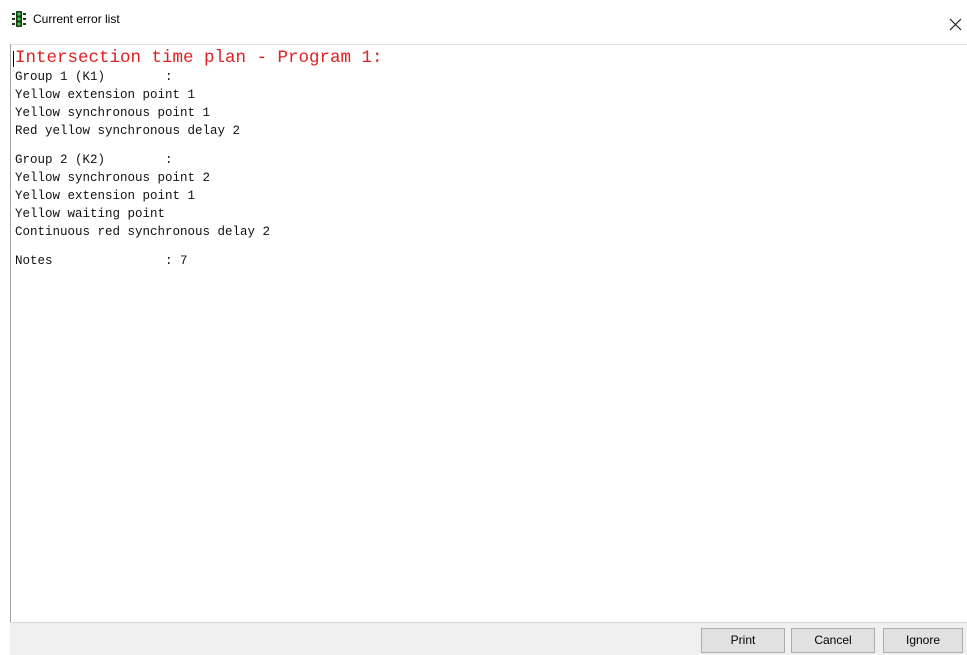 The image size is (967, 655). What do you see at coordinates (833, 640) in the screenshot?
I see `cancel-button: Cancel` at bounding box center [833, 640].